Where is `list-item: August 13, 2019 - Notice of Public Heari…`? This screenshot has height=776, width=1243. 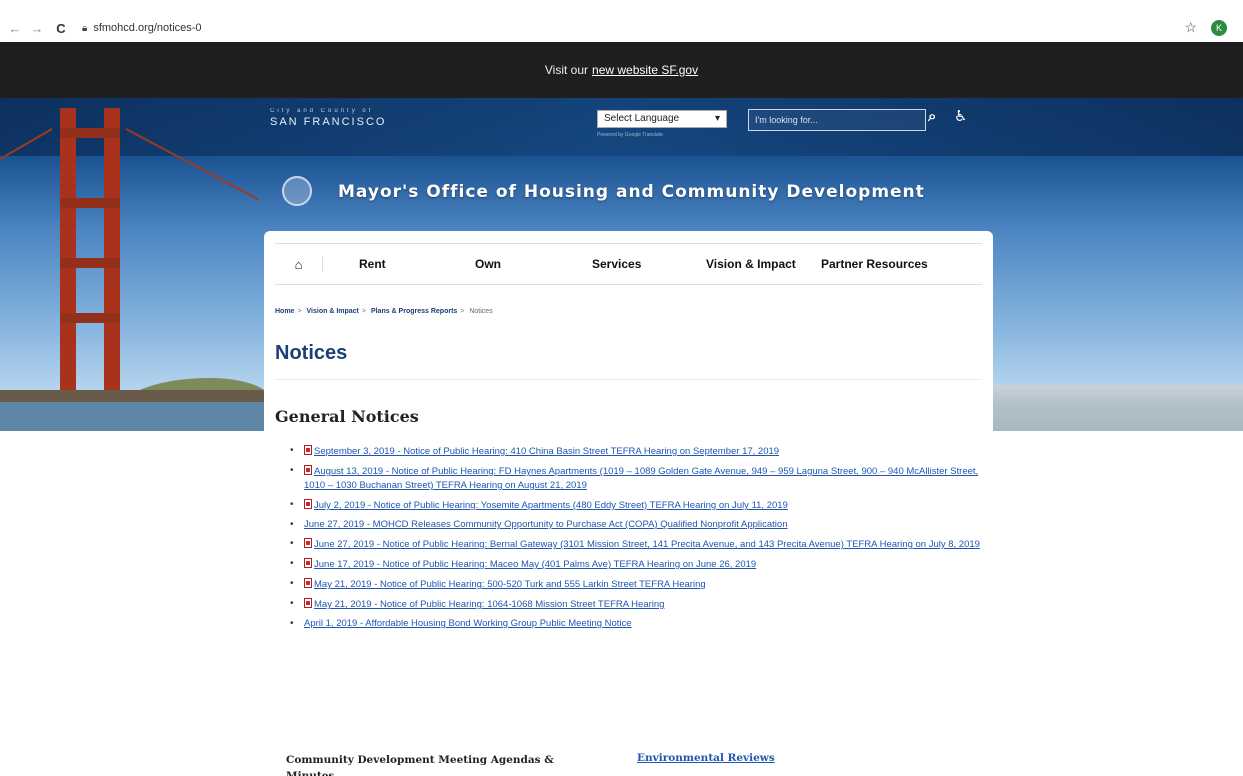
list-item: August 13, 2019 - Notice of Public Heari… is located at coordinates (636, 478).